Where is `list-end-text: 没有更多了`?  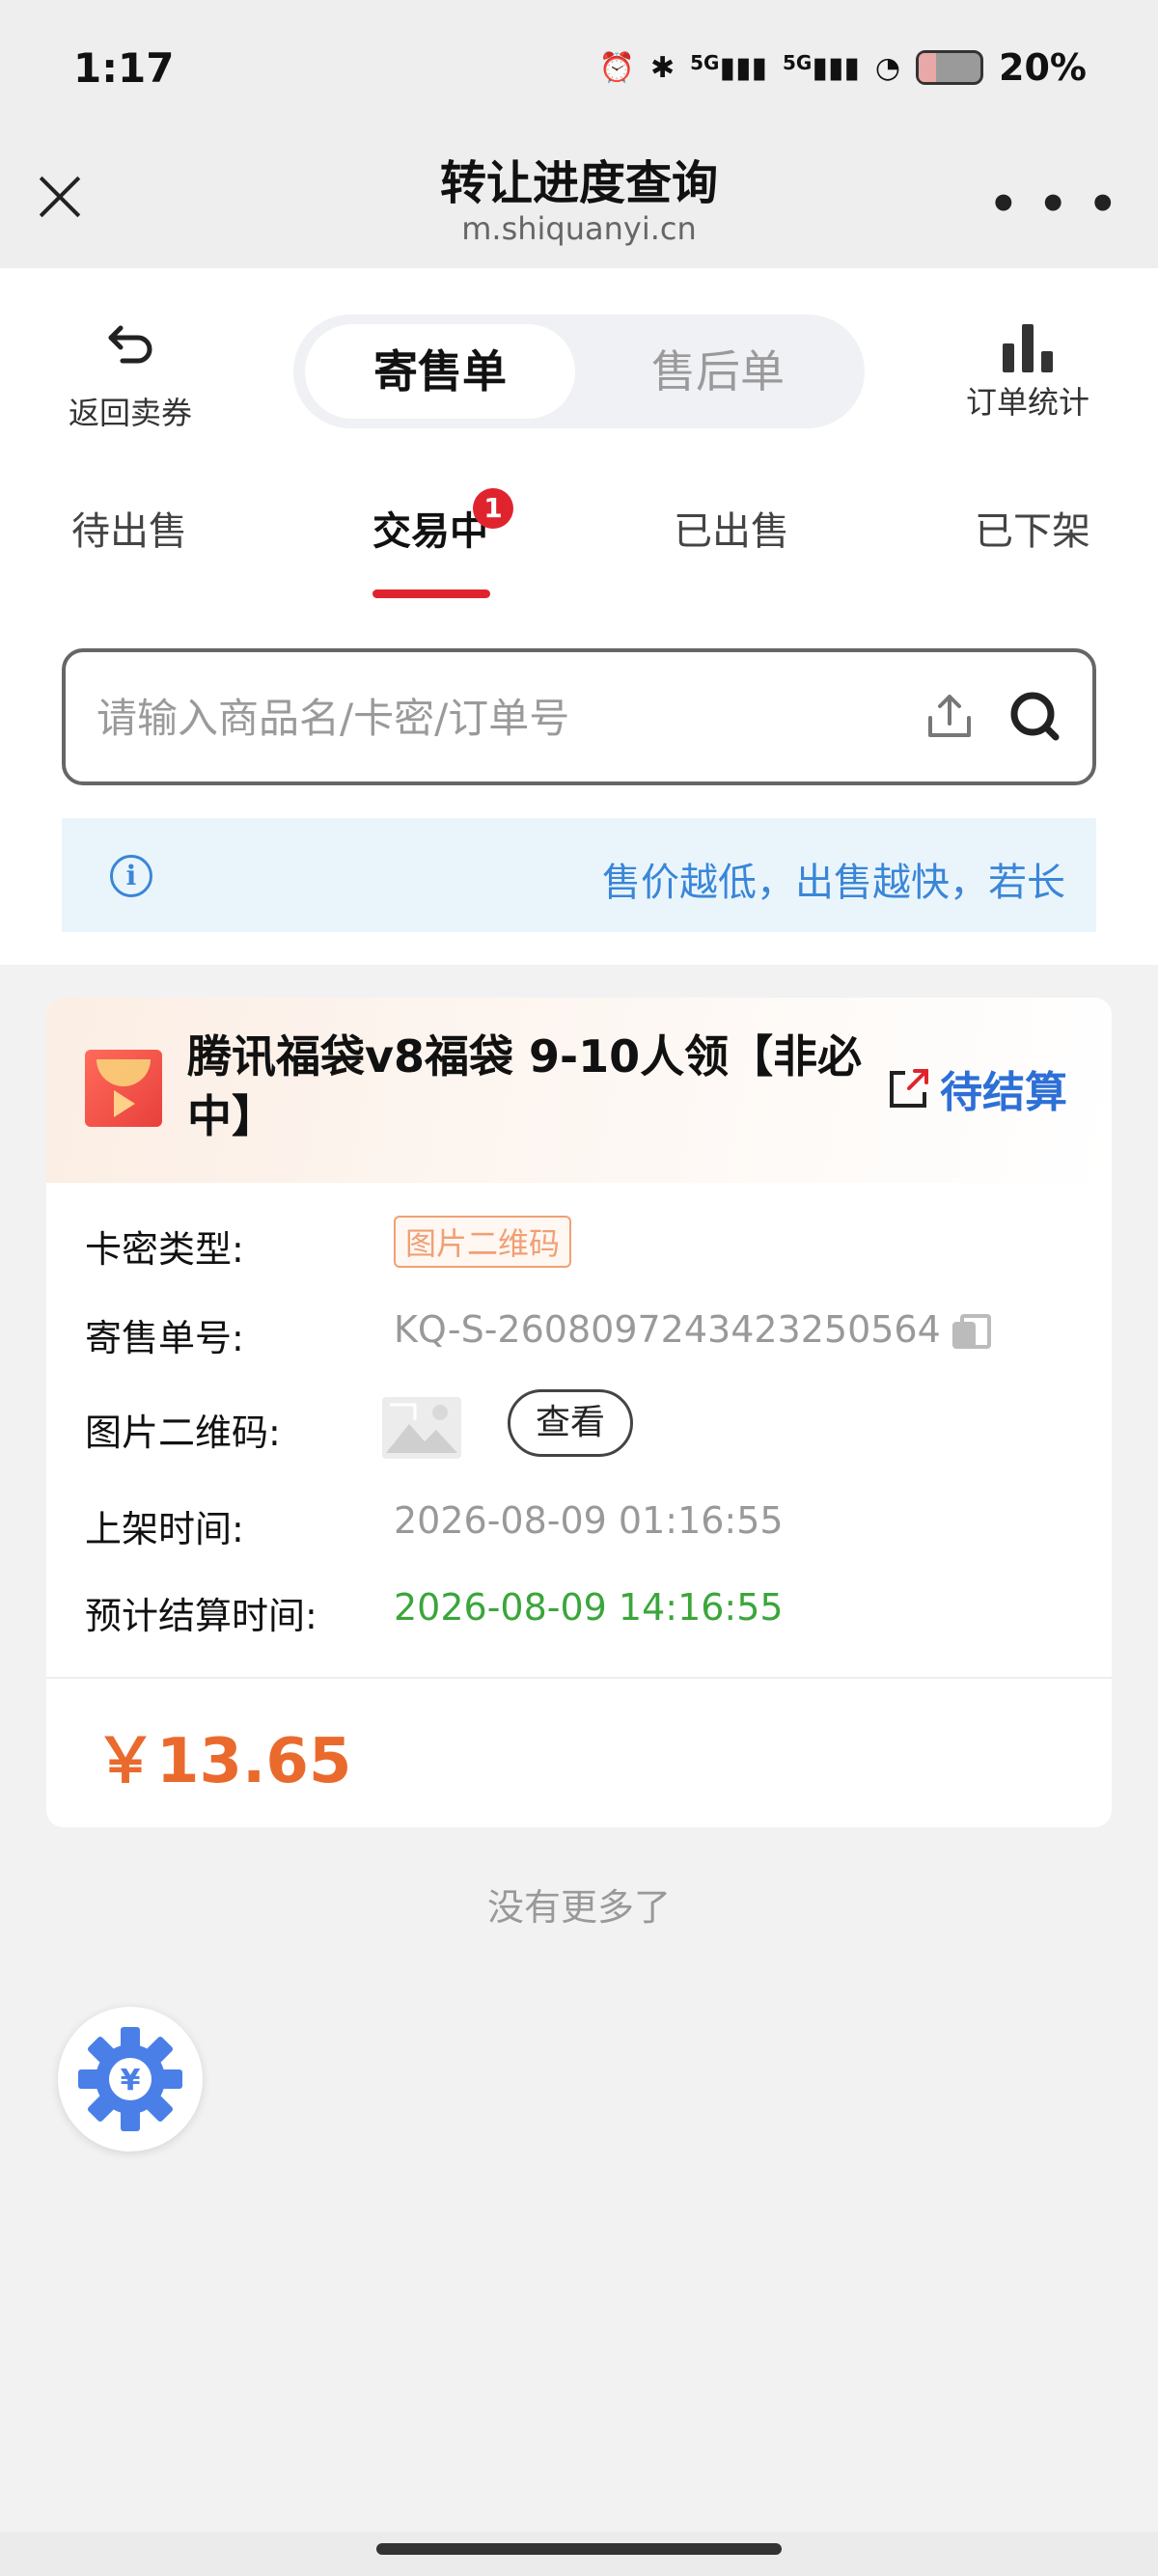 list-end-text: 没有更多了 is located at coordinates (578, 1908).